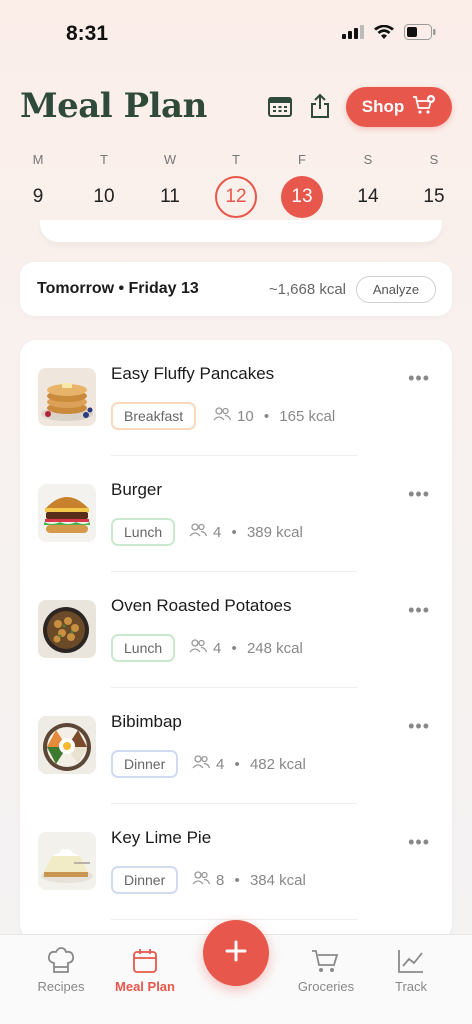 The image size is (472, 1024). Describe the element at coordinates (236, 289) in the screenshot. I see `day-summary: Tomorrow • Friday 13 ~1,668 kcal Analyze` at that location.